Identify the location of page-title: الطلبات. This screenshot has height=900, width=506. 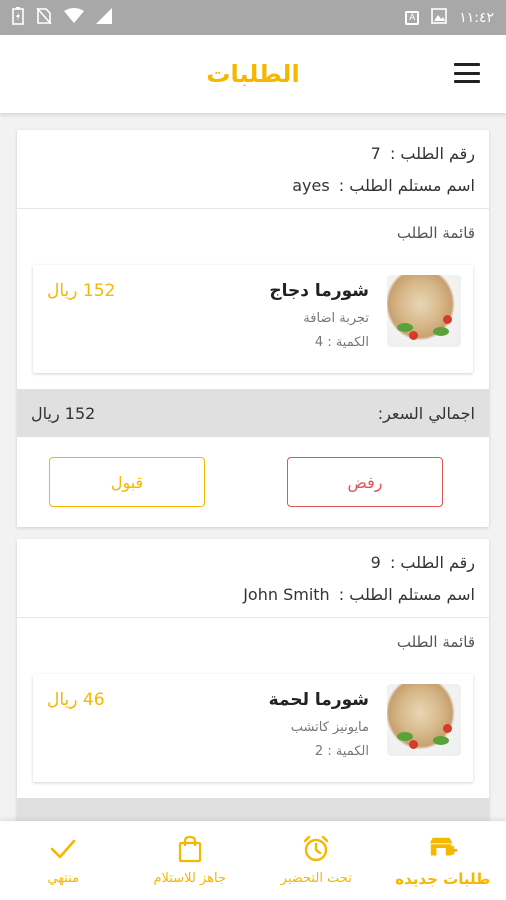
(253, 74).